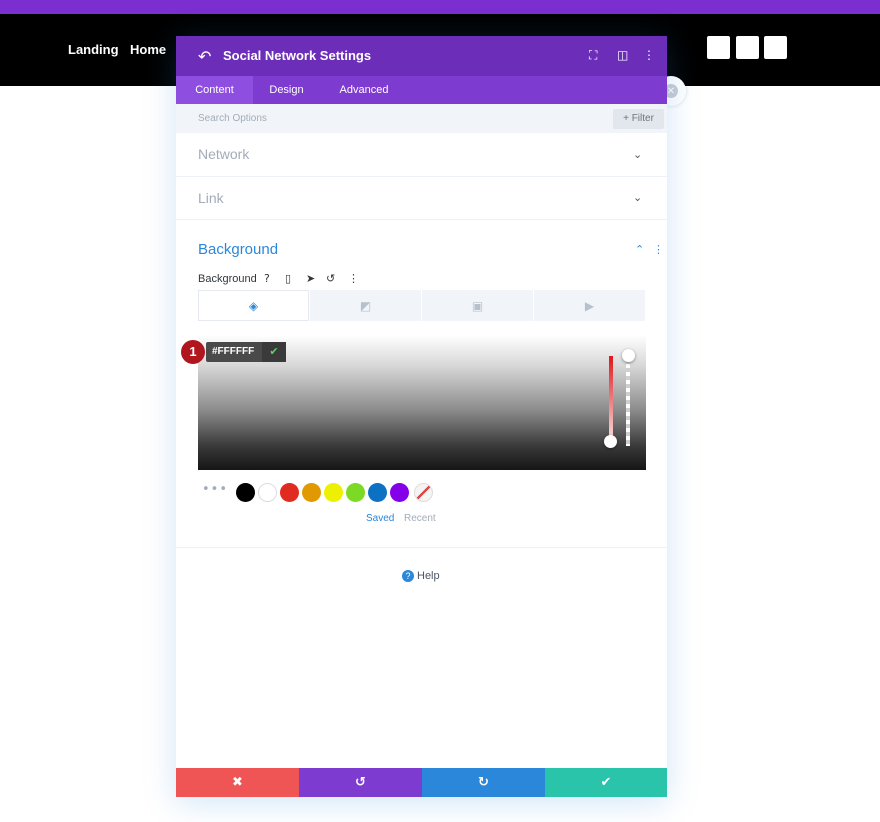 This screenshot has height=822, width=880. I want to click on swatch-green, so click(355, 492).